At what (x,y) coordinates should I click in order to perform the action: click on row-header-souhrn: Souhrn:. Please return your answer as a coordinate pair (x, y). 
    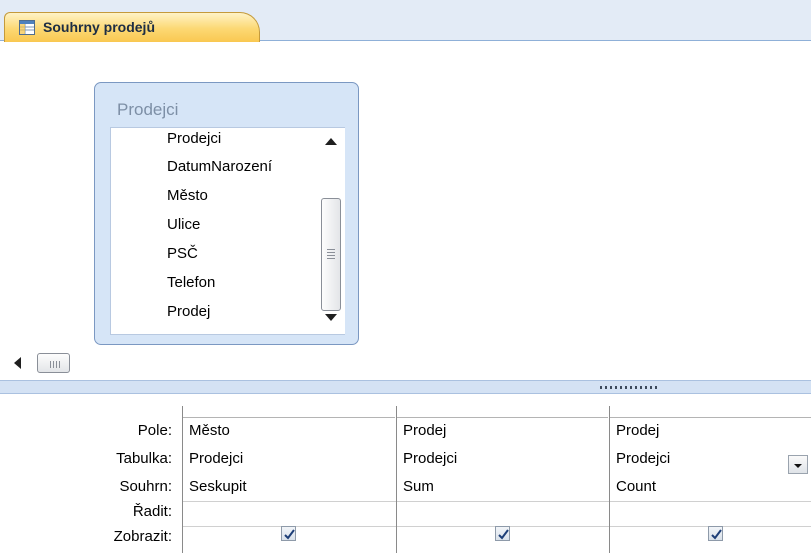
    Looking at the image, I should click on (145, 486).